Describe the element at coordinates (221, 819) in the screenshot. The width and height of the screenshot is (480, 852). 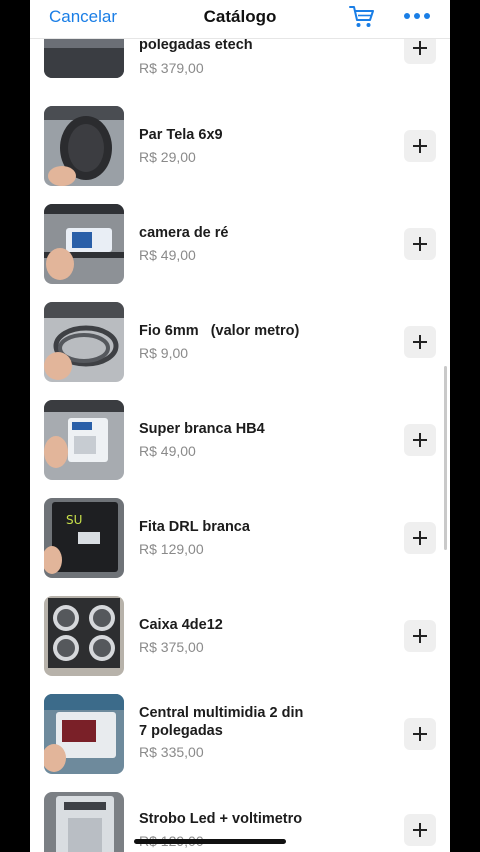
I see `product-name: Strobo Led + voltimetro` at that location.